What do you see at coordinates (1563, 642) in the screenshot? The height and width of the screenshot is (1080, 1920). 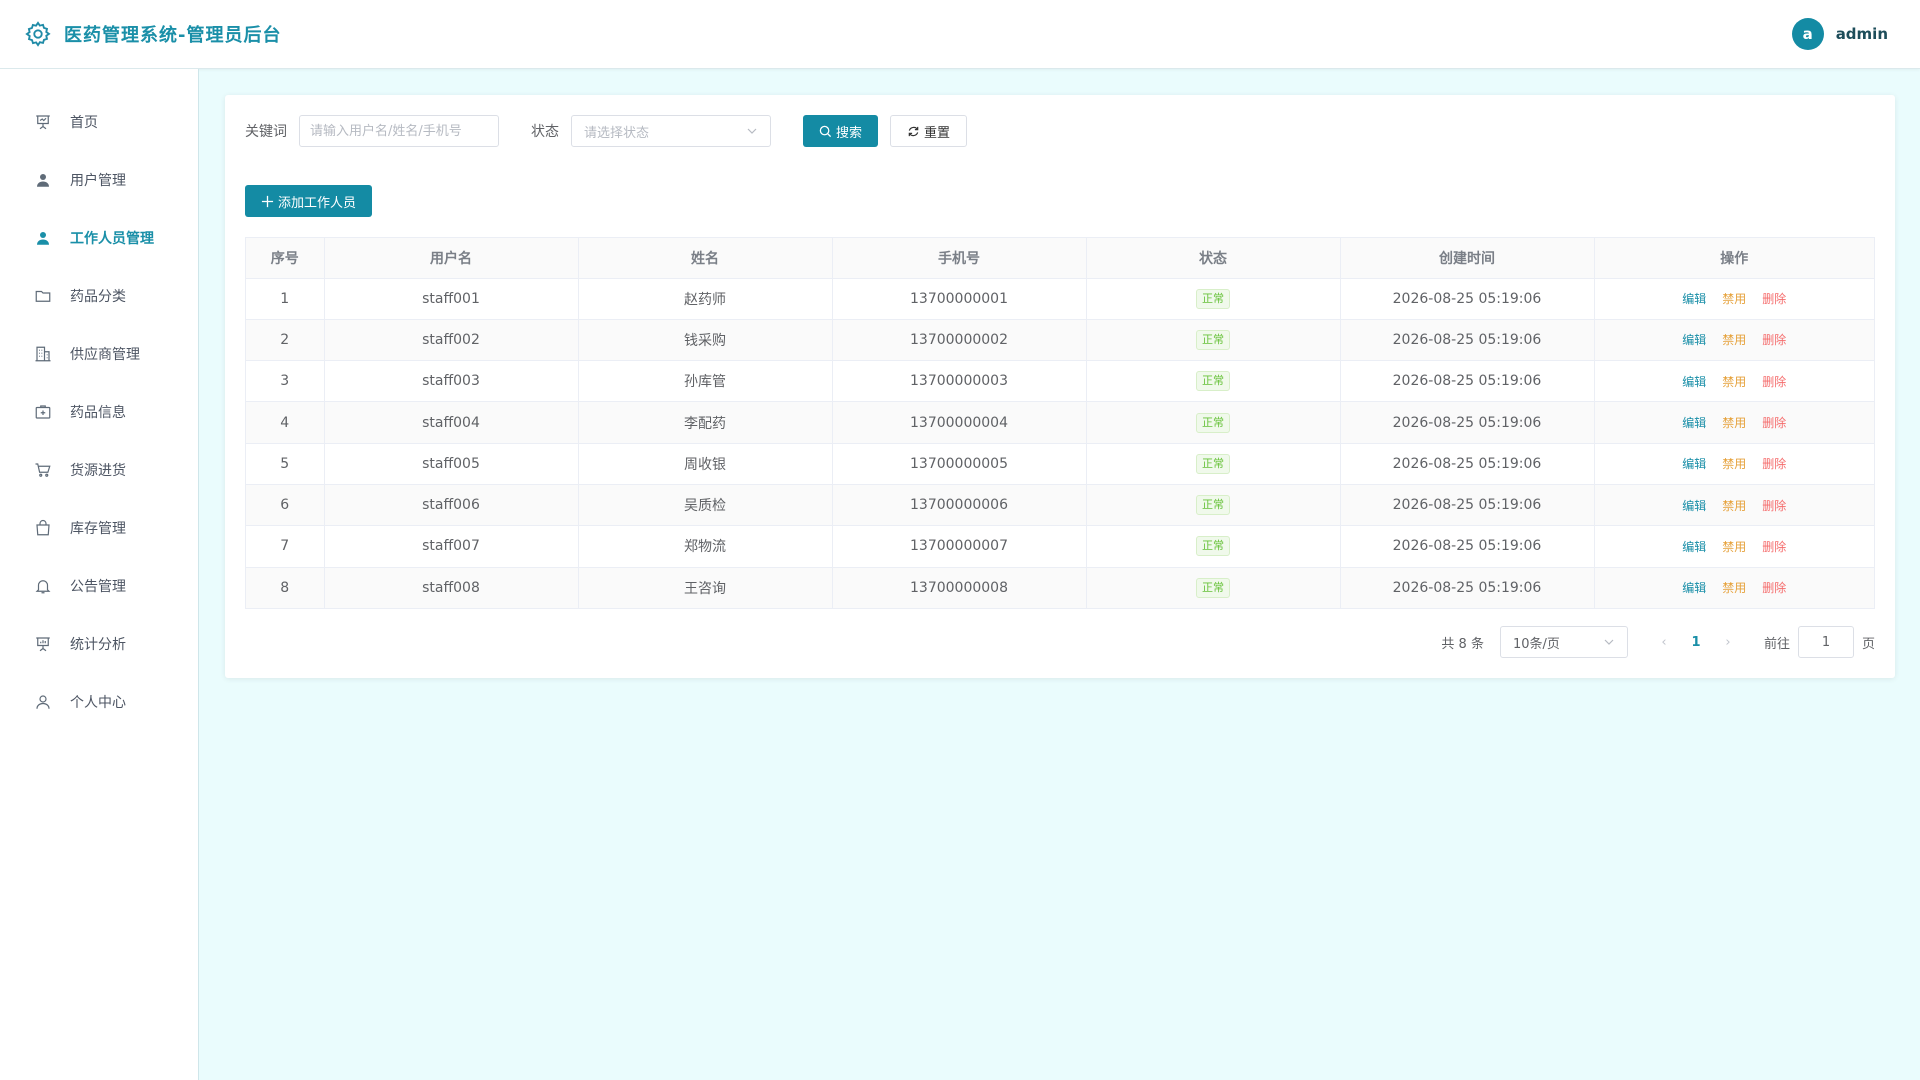 I see `page-size-select: 10条/页` at bounding box center [1563, 642].